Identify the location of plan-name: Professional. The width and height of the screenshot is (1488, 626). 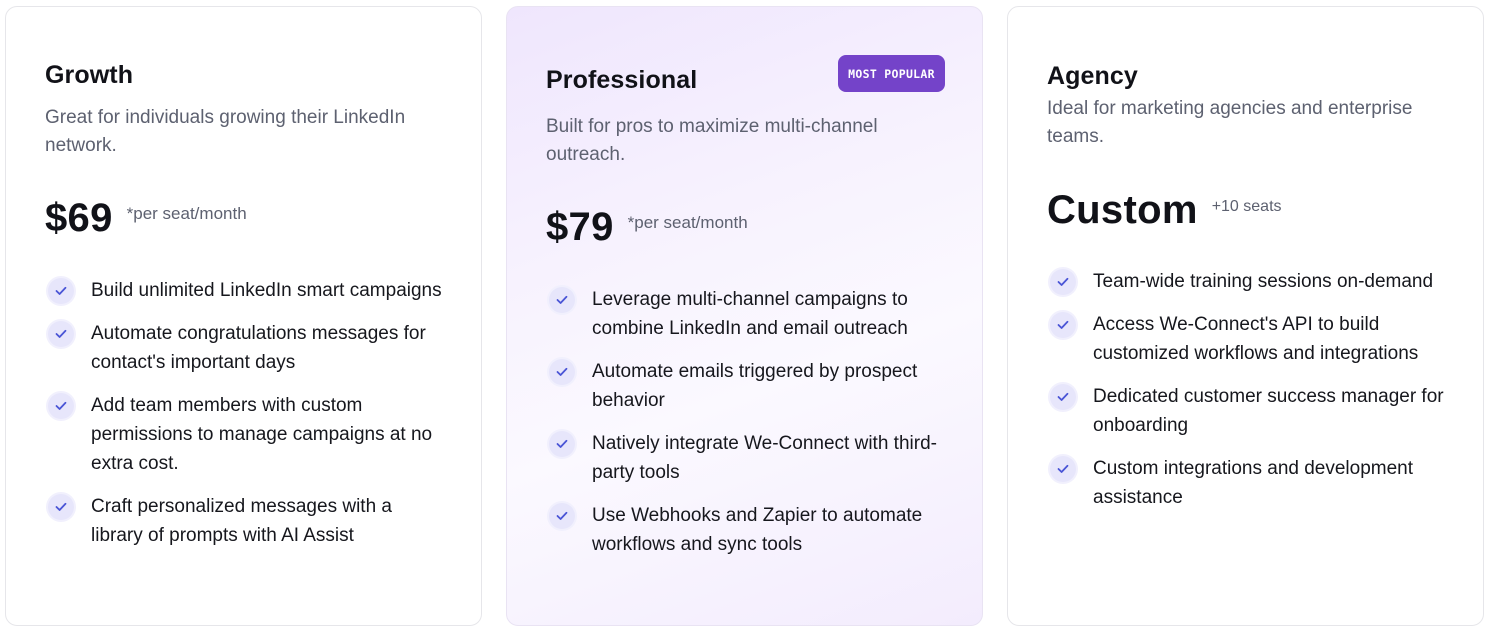
(622, 80).